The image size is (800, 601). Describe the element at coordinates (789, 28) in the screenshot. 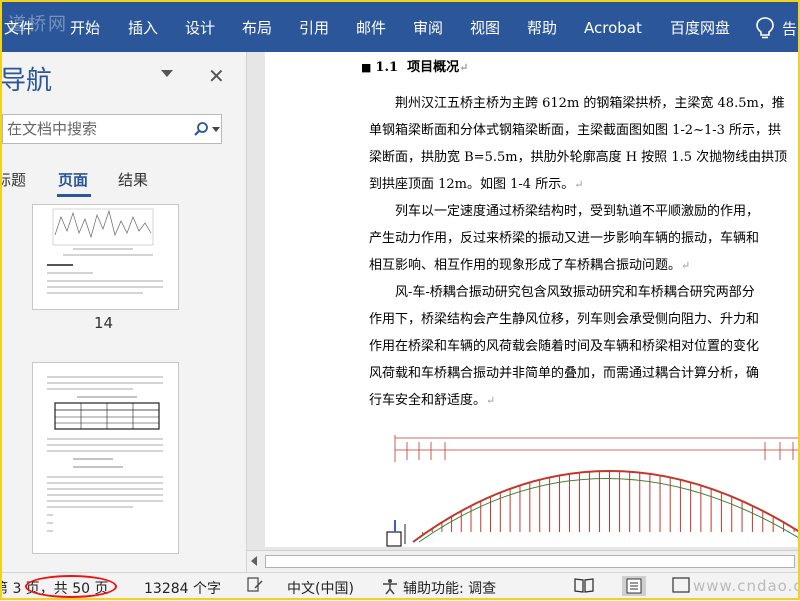

I see `tell-me-text: 告` at that location.